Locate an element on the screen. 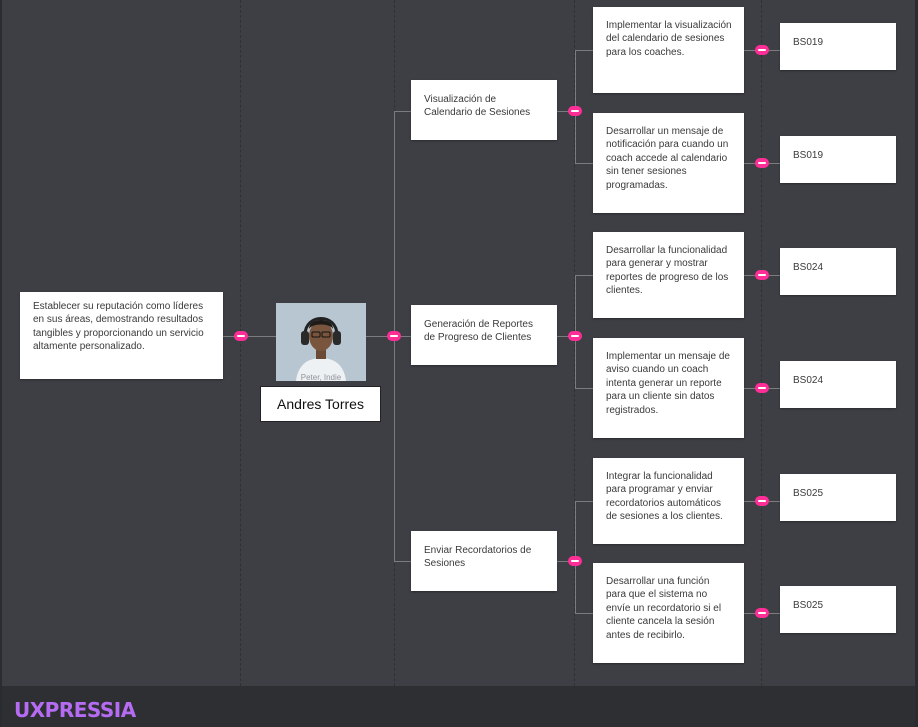  feature-title: Enviar Recordatorios de Sesiones is located at coordinates (478, 557).